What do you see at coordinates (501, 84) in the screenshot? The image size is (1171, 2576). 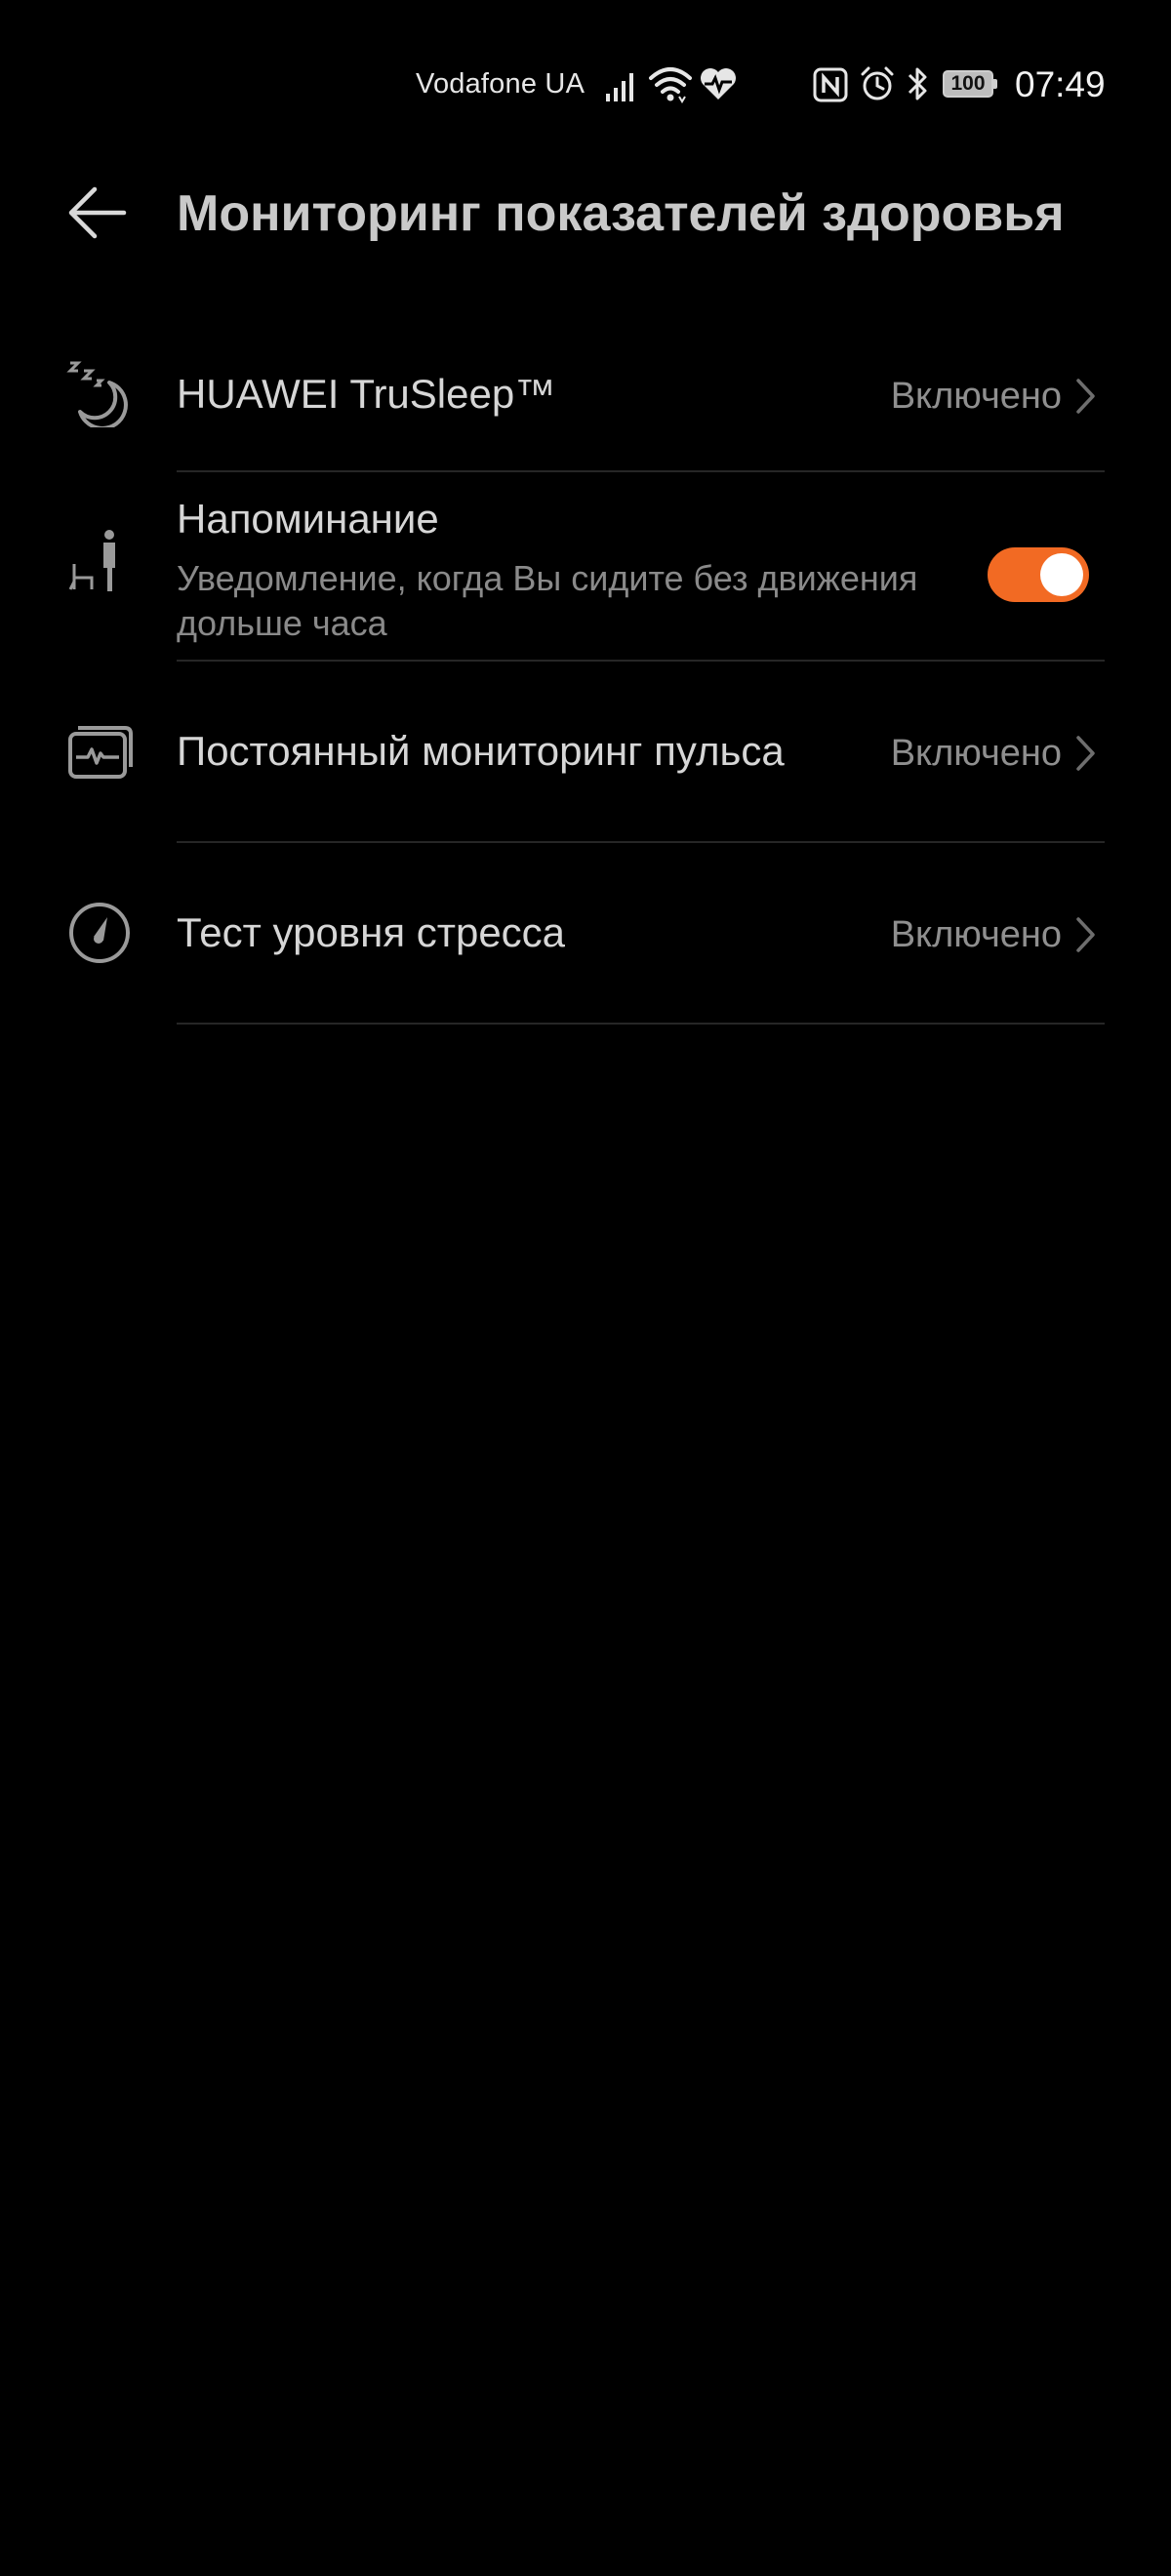 I see `carrier-name: Vodafone UA` at bounding box center [501, 84].